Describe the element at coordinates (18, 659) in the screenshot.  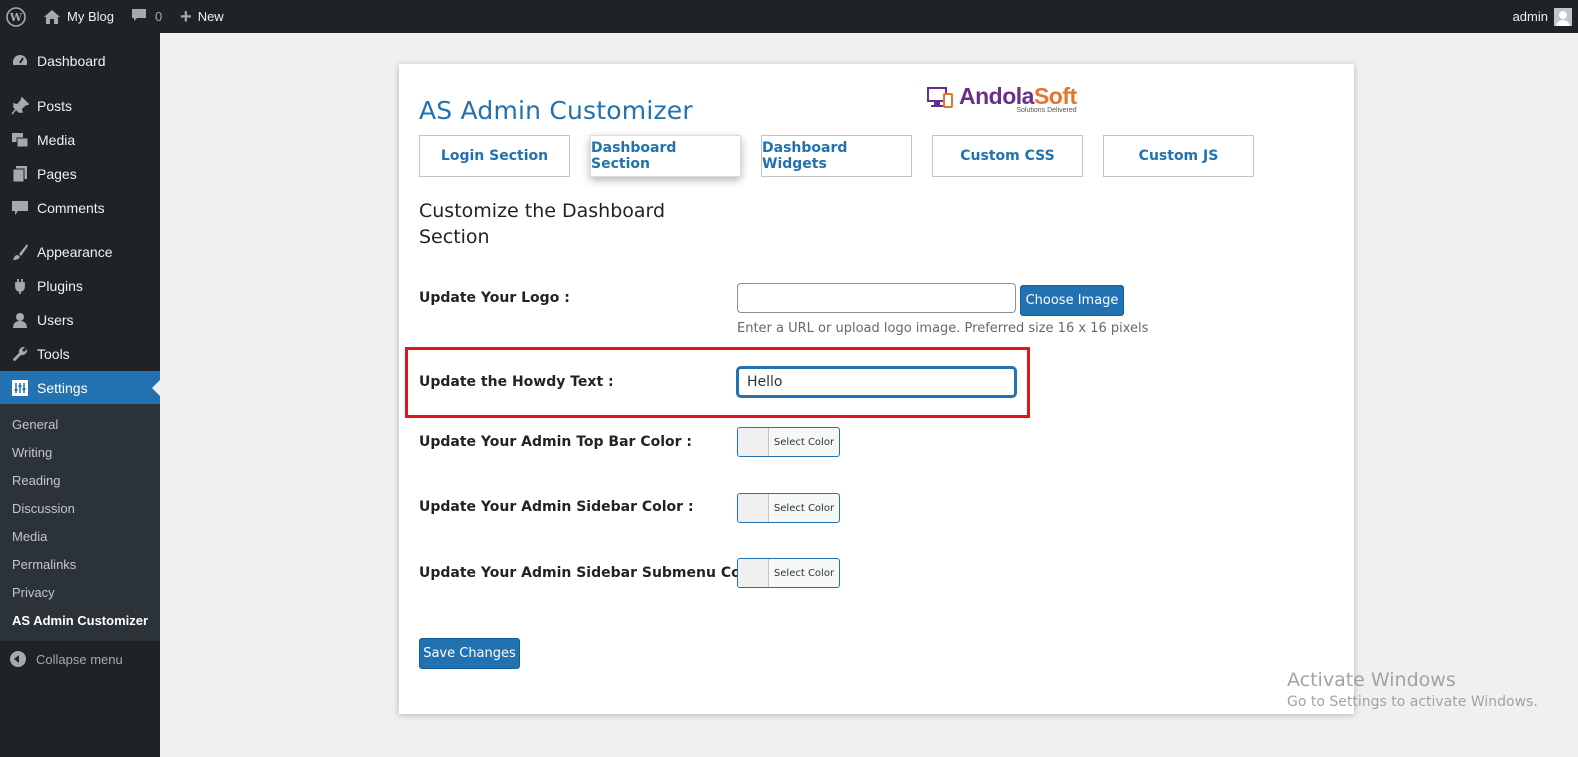
I see `collapse-arrow-icon` at that location.